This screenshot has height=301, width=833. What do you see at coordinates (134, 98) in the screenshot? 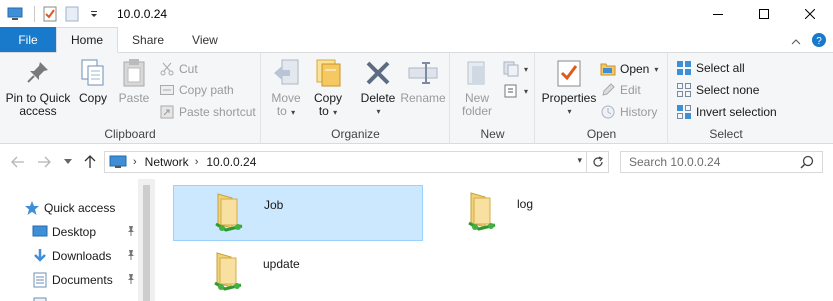
I see `paste-label: Paste` at bounding box center [134, 98].